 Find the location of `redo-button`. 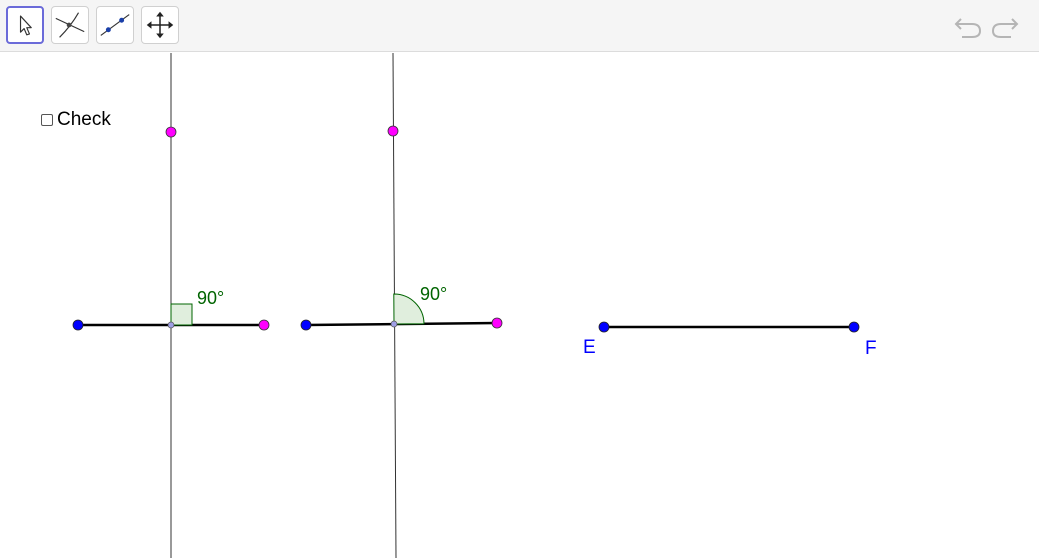

redo-button is located at coordinates (1005, 26).